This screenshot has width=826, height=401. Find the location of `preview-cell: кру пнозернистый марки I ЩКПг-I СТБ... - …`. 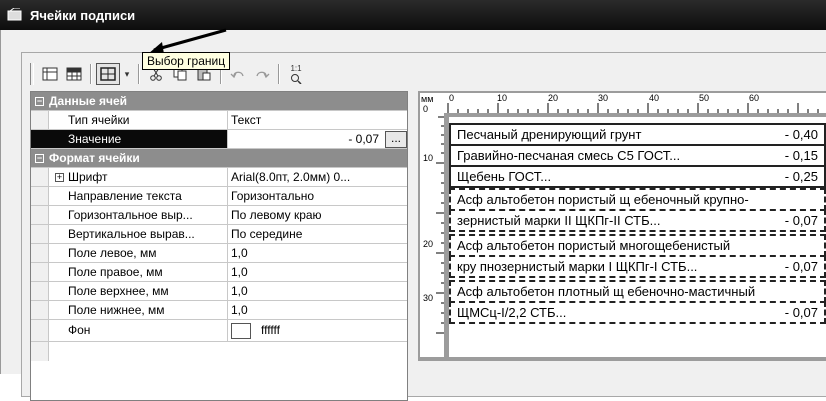

preview-cell: кру пнозернистый марки I ЩКПг-I СТБ... - … is located at coordinates (637, 266).